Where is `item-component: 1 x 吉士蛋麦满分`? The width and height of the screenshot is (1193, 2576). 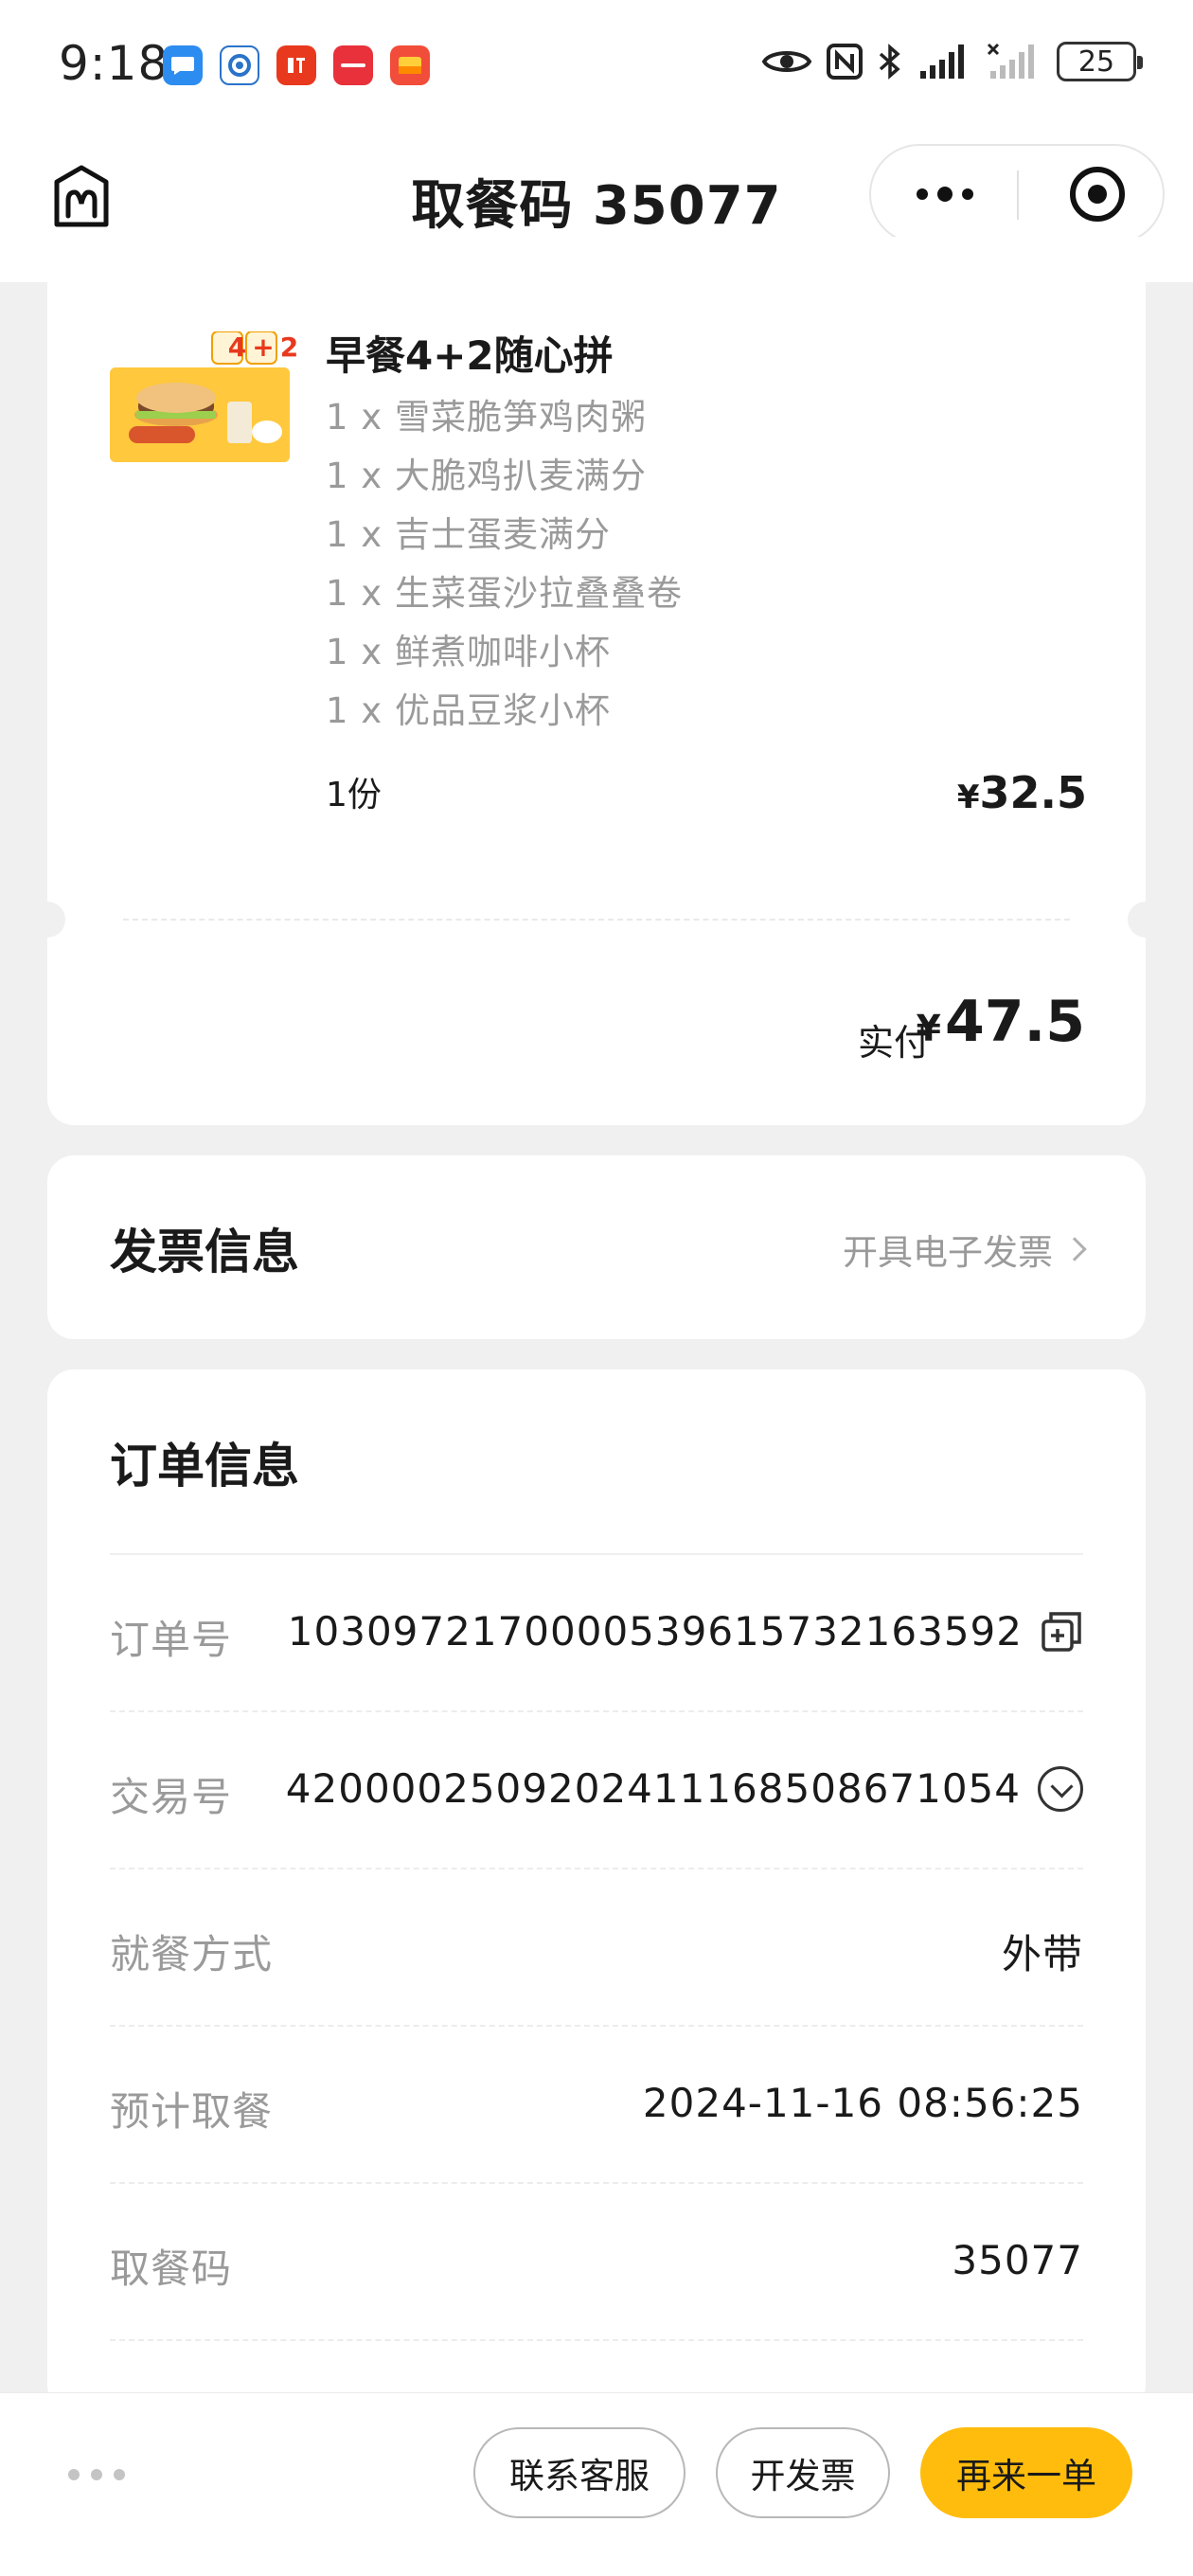 item-component: 1 x 吉士蛋麦满分 is located at coordinates (468, 534).